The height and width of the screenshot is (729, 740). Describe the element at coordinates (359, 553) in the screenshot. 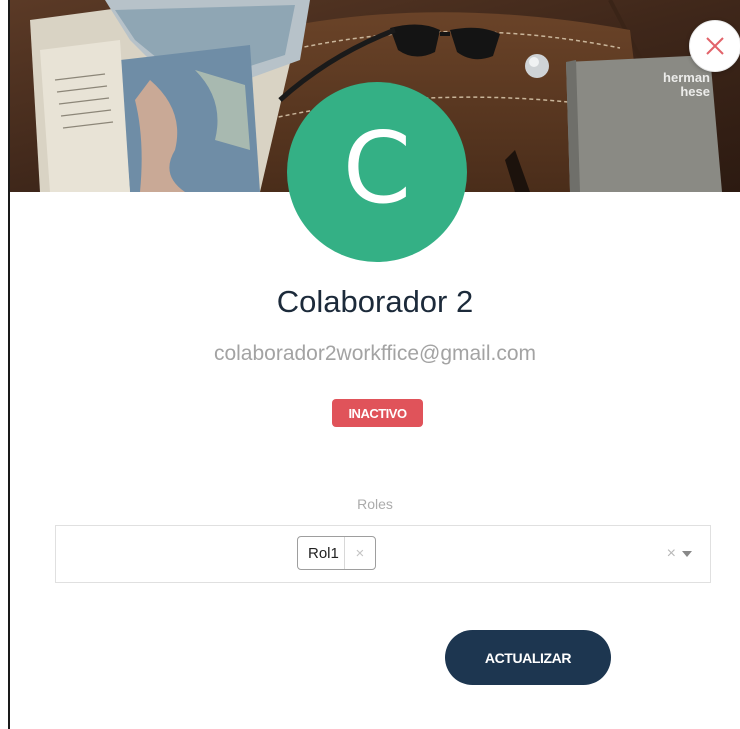

I see `role-chip-remove-icon: ×` at that location.